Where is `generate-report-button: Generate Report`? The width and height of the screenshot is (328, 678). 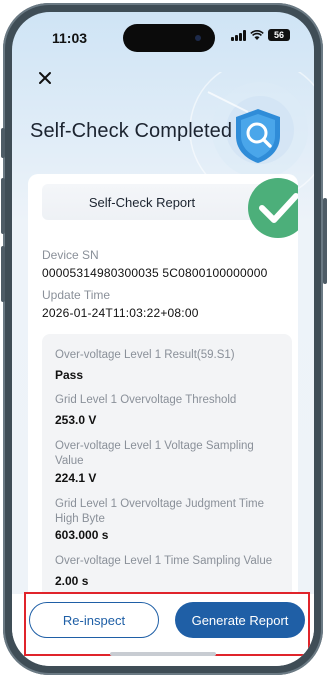 generate-report-button: Generate Report is located at coordinates (240, 620).